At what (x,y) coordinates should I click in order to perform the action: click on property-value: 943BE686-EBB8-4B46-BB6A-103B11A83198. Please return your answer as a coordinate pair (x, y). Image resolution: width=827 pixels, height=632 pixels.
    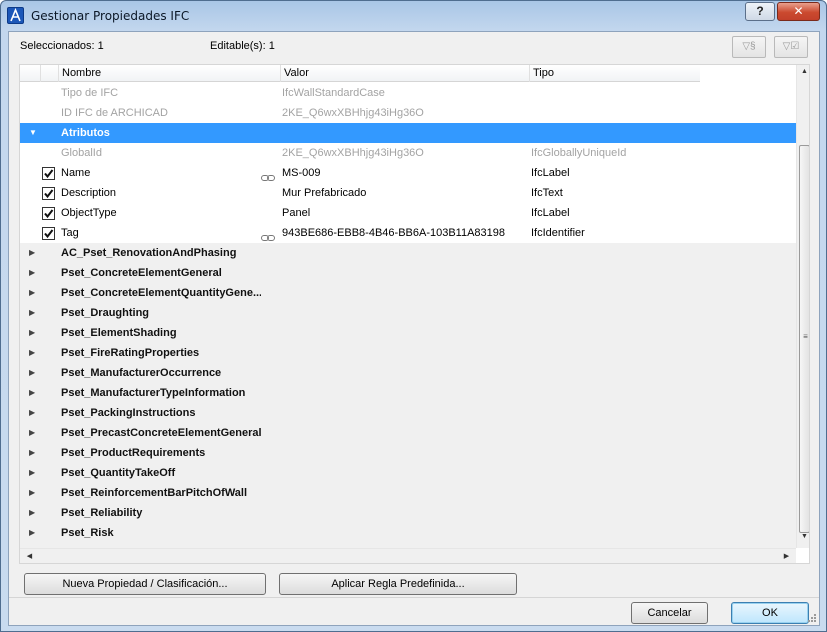
    Looking at the image, I should click on (405, 233).